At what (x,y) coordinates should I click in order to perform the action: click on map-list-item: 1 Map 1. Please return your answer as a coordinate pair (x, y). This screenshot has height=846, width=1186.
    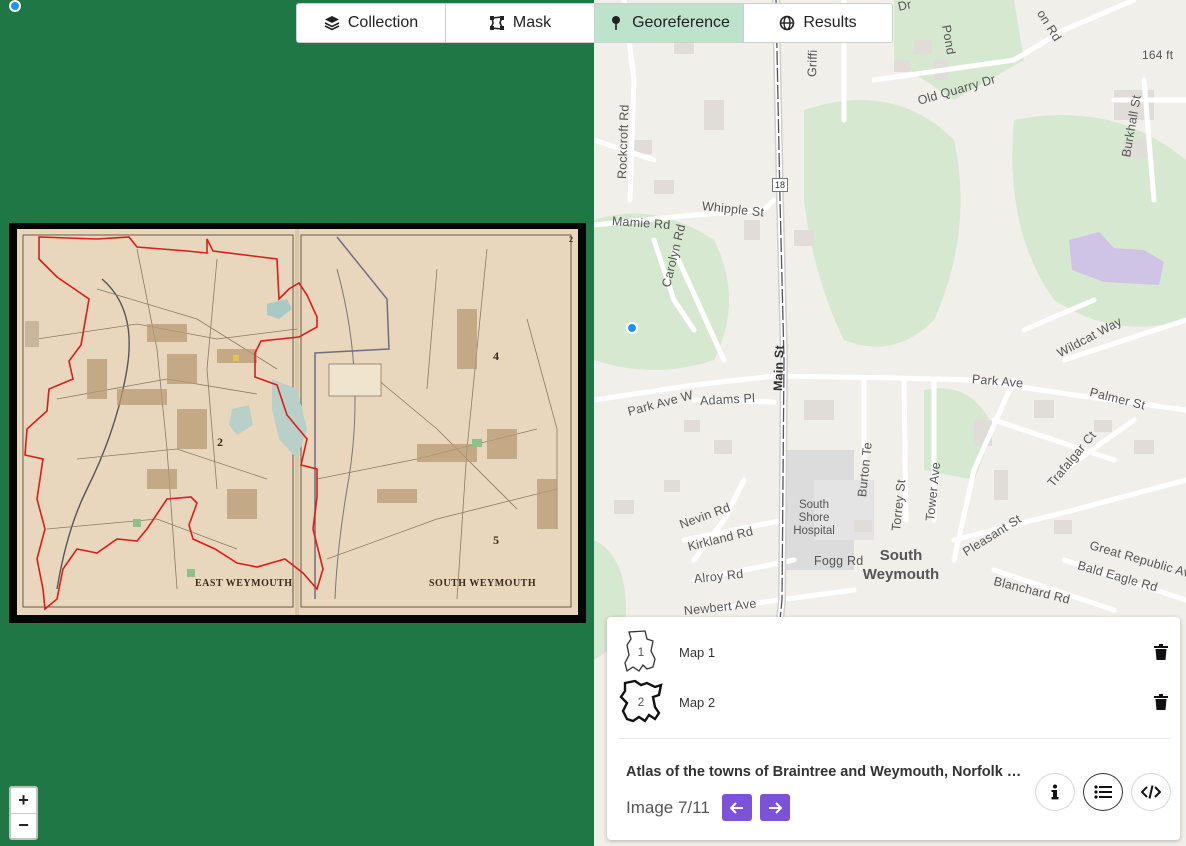
    Looking at the image, I should click on (895, 652).